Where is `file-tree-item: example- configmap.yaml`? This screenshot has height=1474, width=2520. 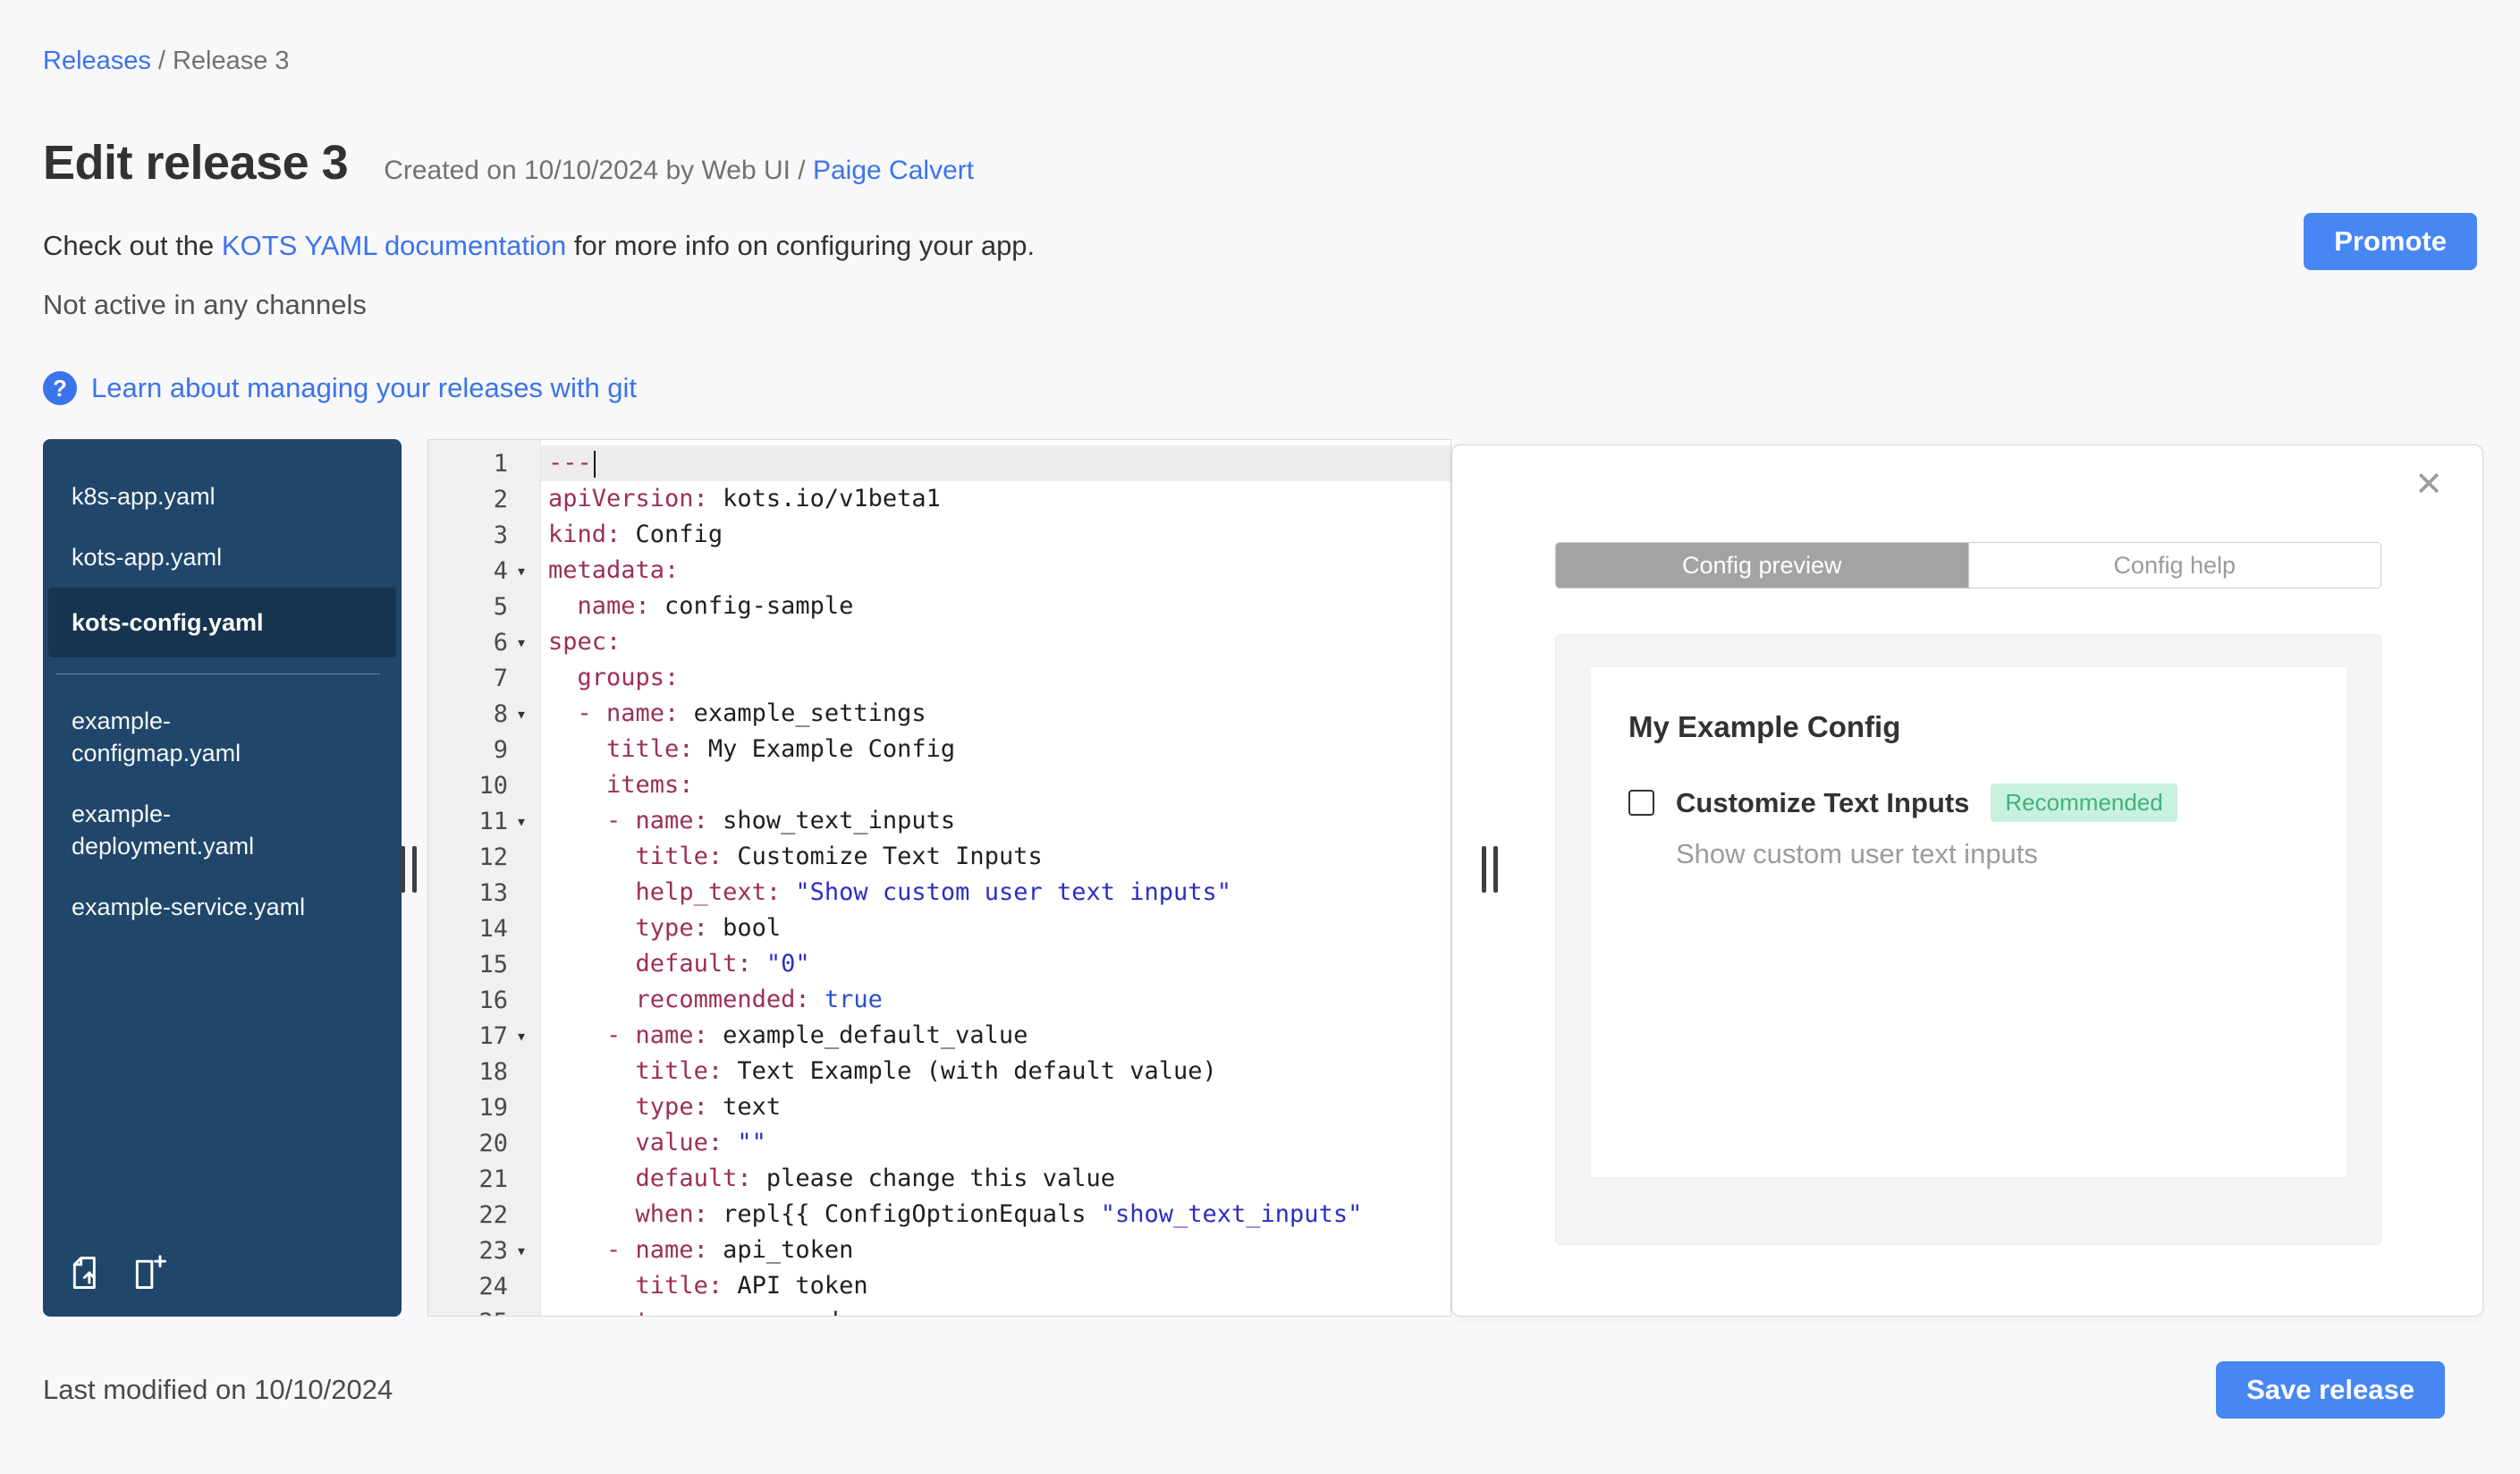 file-tree-item: example- configmap.yaml is located at coordinates (222, 737).